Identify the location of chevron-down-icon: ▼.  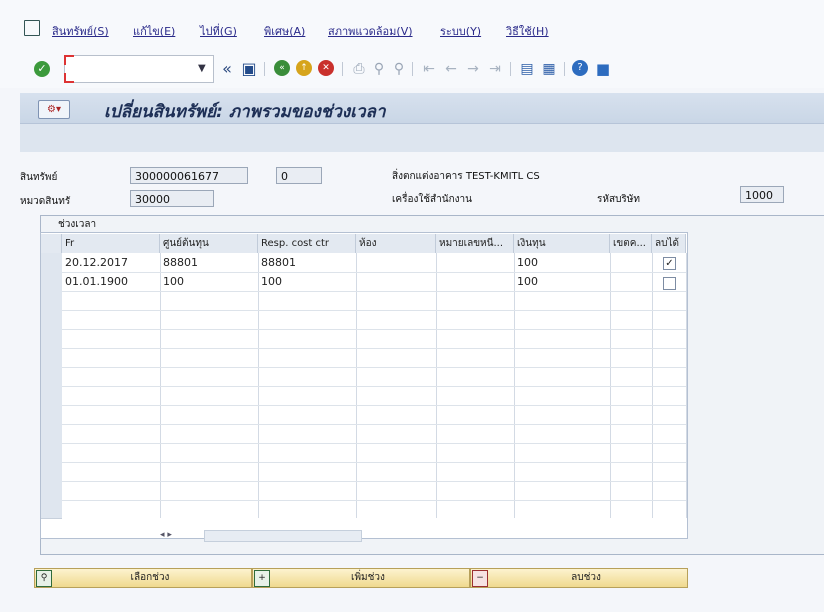
(202, 68).